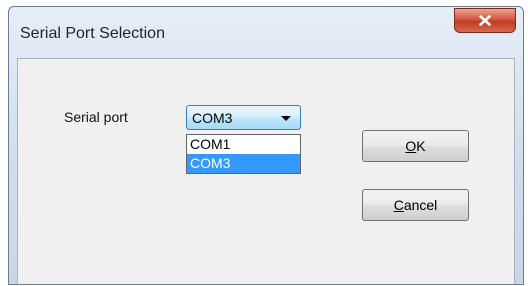 This screenshot has height=286, width=528. What do you see at coordinates (243, 163) in the screenshot?
I see `dropdown-option-com3: COM3` at bounding box center [243, 163].